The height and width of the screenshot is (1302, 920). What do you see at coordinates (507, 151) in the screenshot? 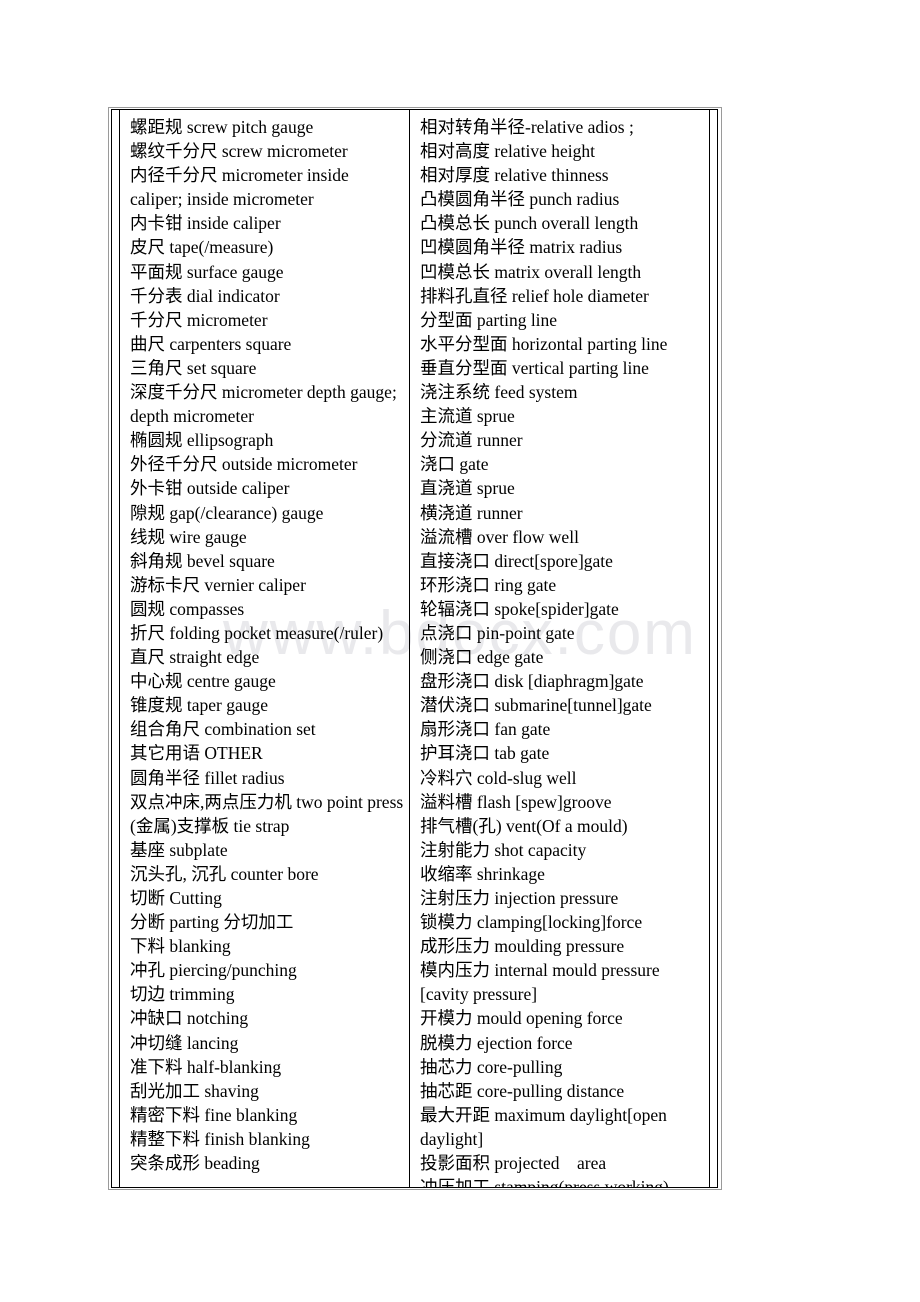
I see `glossary-term-line: 相对高度 relative height` at bounding box center [507, 151].